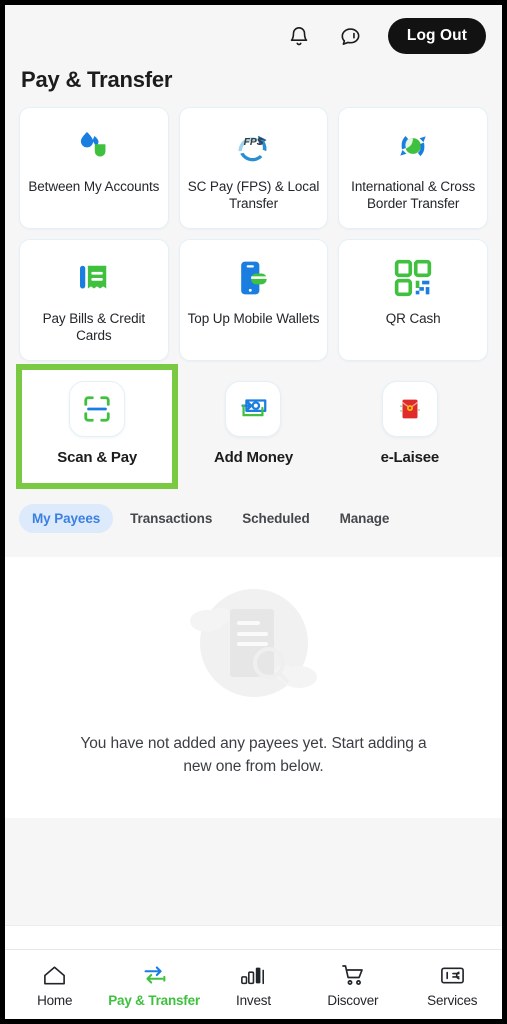 The height and width of the screenshot is (1024, 507). I want to click on nav-item-discover: Discover, so click(353, 984).